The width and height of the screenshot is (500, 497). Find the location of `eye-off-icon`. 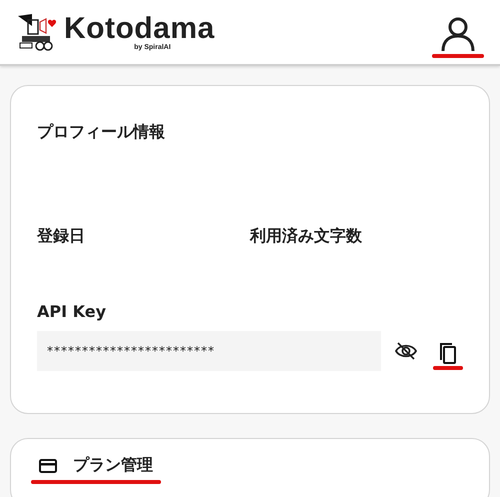

eye-off-icon is located at coordinates (406, 351).